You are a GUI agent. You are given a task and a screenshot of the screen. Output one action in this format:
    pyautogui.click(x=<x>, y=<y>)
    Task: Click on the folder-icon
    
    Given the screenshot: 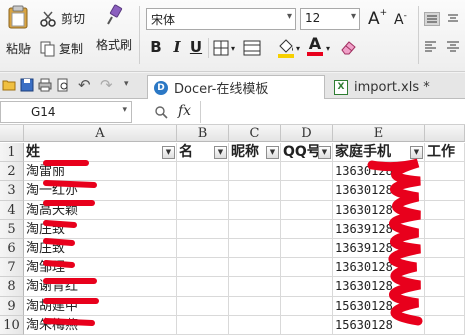 What is the action you would take?
    pyautogui.click(x=9, y=85)
    